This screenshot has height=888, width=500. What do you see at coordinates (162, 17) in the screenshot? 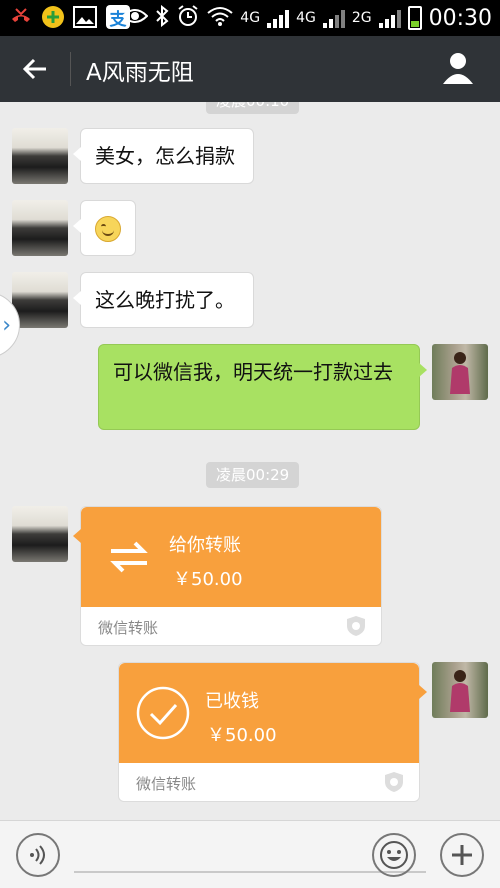
I see `bluetooth-icon` at bounding box center [162, 17].